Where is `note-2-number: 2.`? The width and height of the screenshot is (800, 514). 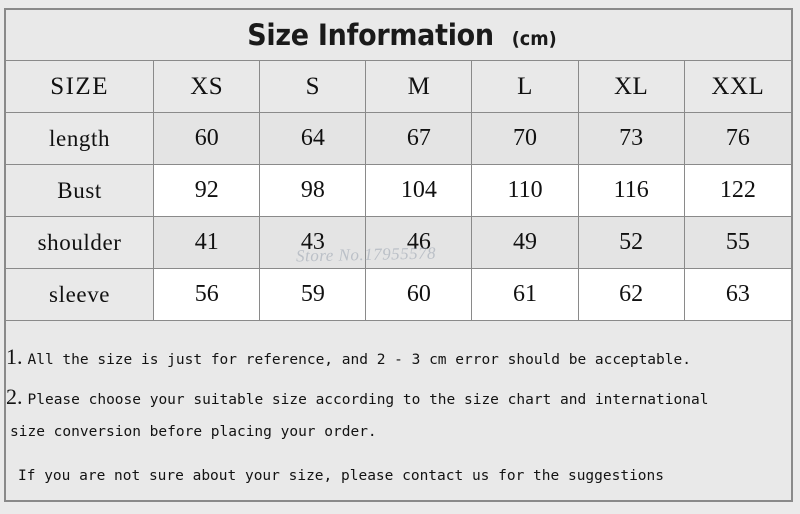 note-2-number: 2. is located at coordinates (14, 396).